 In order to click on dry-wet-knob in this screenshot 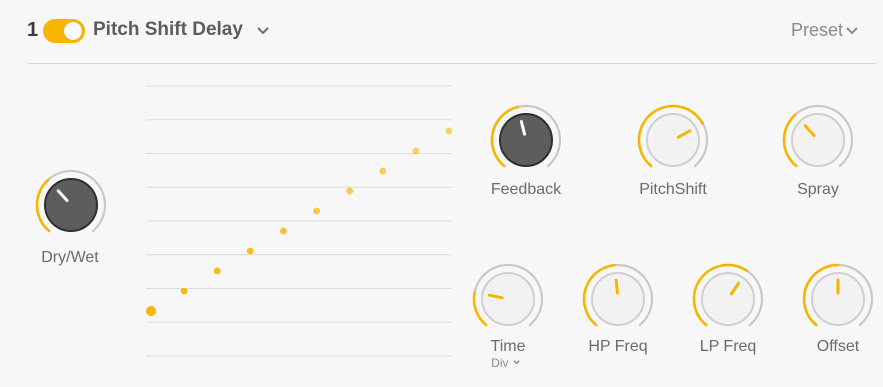, I will do `click(71, 205)`.